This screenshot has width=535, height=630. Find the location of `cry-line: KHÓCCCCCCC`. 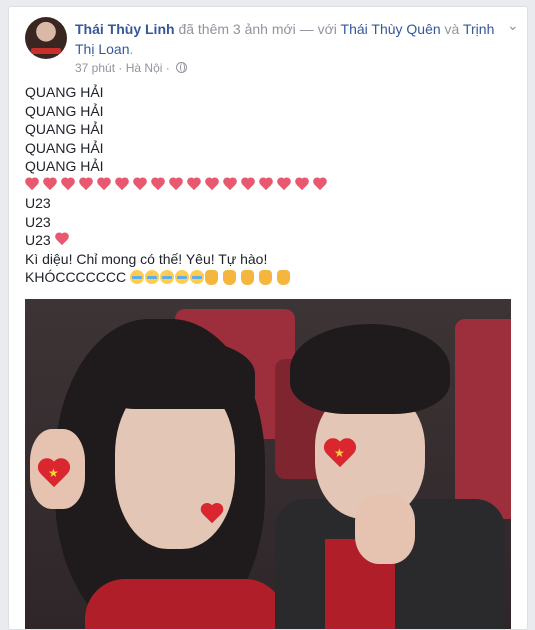

cry-line: KHÓCCCCCCC is located at coordinates (265, 277).